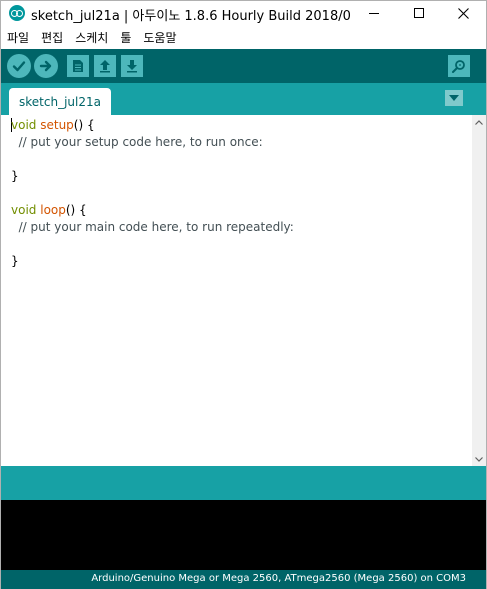  Describe the element at coordinates (125, 37) in the screenshot. I see `menu-tools: 툴` at that location.